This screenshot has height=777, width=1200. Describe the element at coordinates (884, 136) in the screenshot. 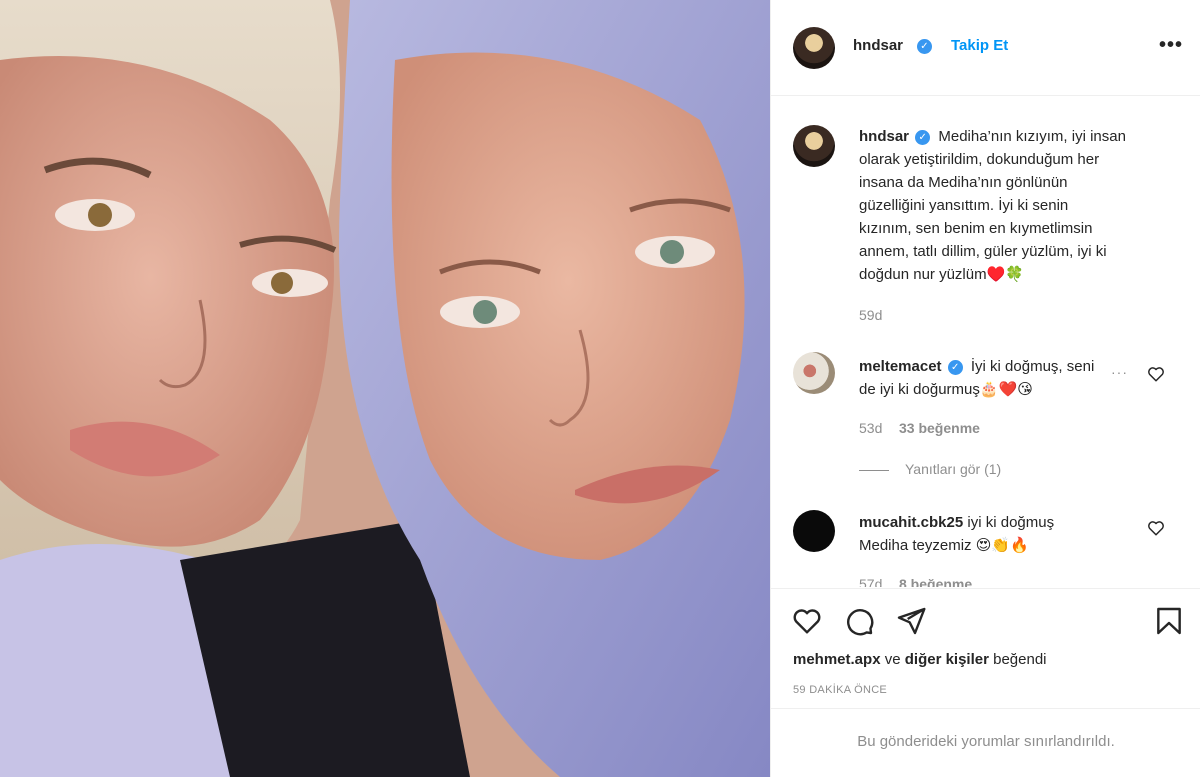

I see `caption-username: hndsar` at that location.